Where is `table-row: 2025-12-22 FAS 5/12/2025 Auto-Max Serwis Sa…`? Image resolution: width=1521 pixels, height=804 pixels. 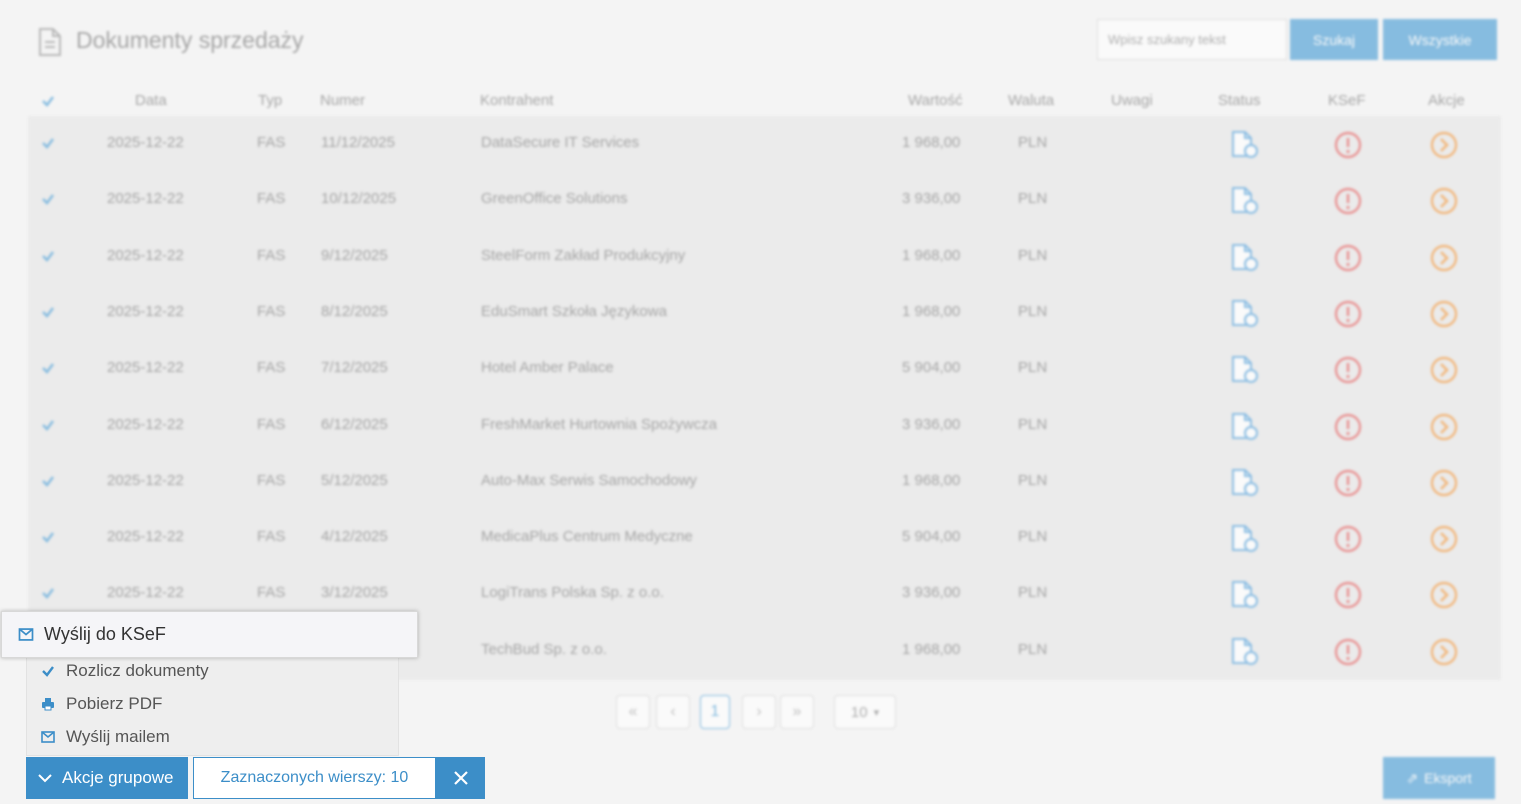
table-row: 2025-12-22 FAS 5/12/2025 Auto-Max Serwis Sa… is located at coordinates (764, 482).